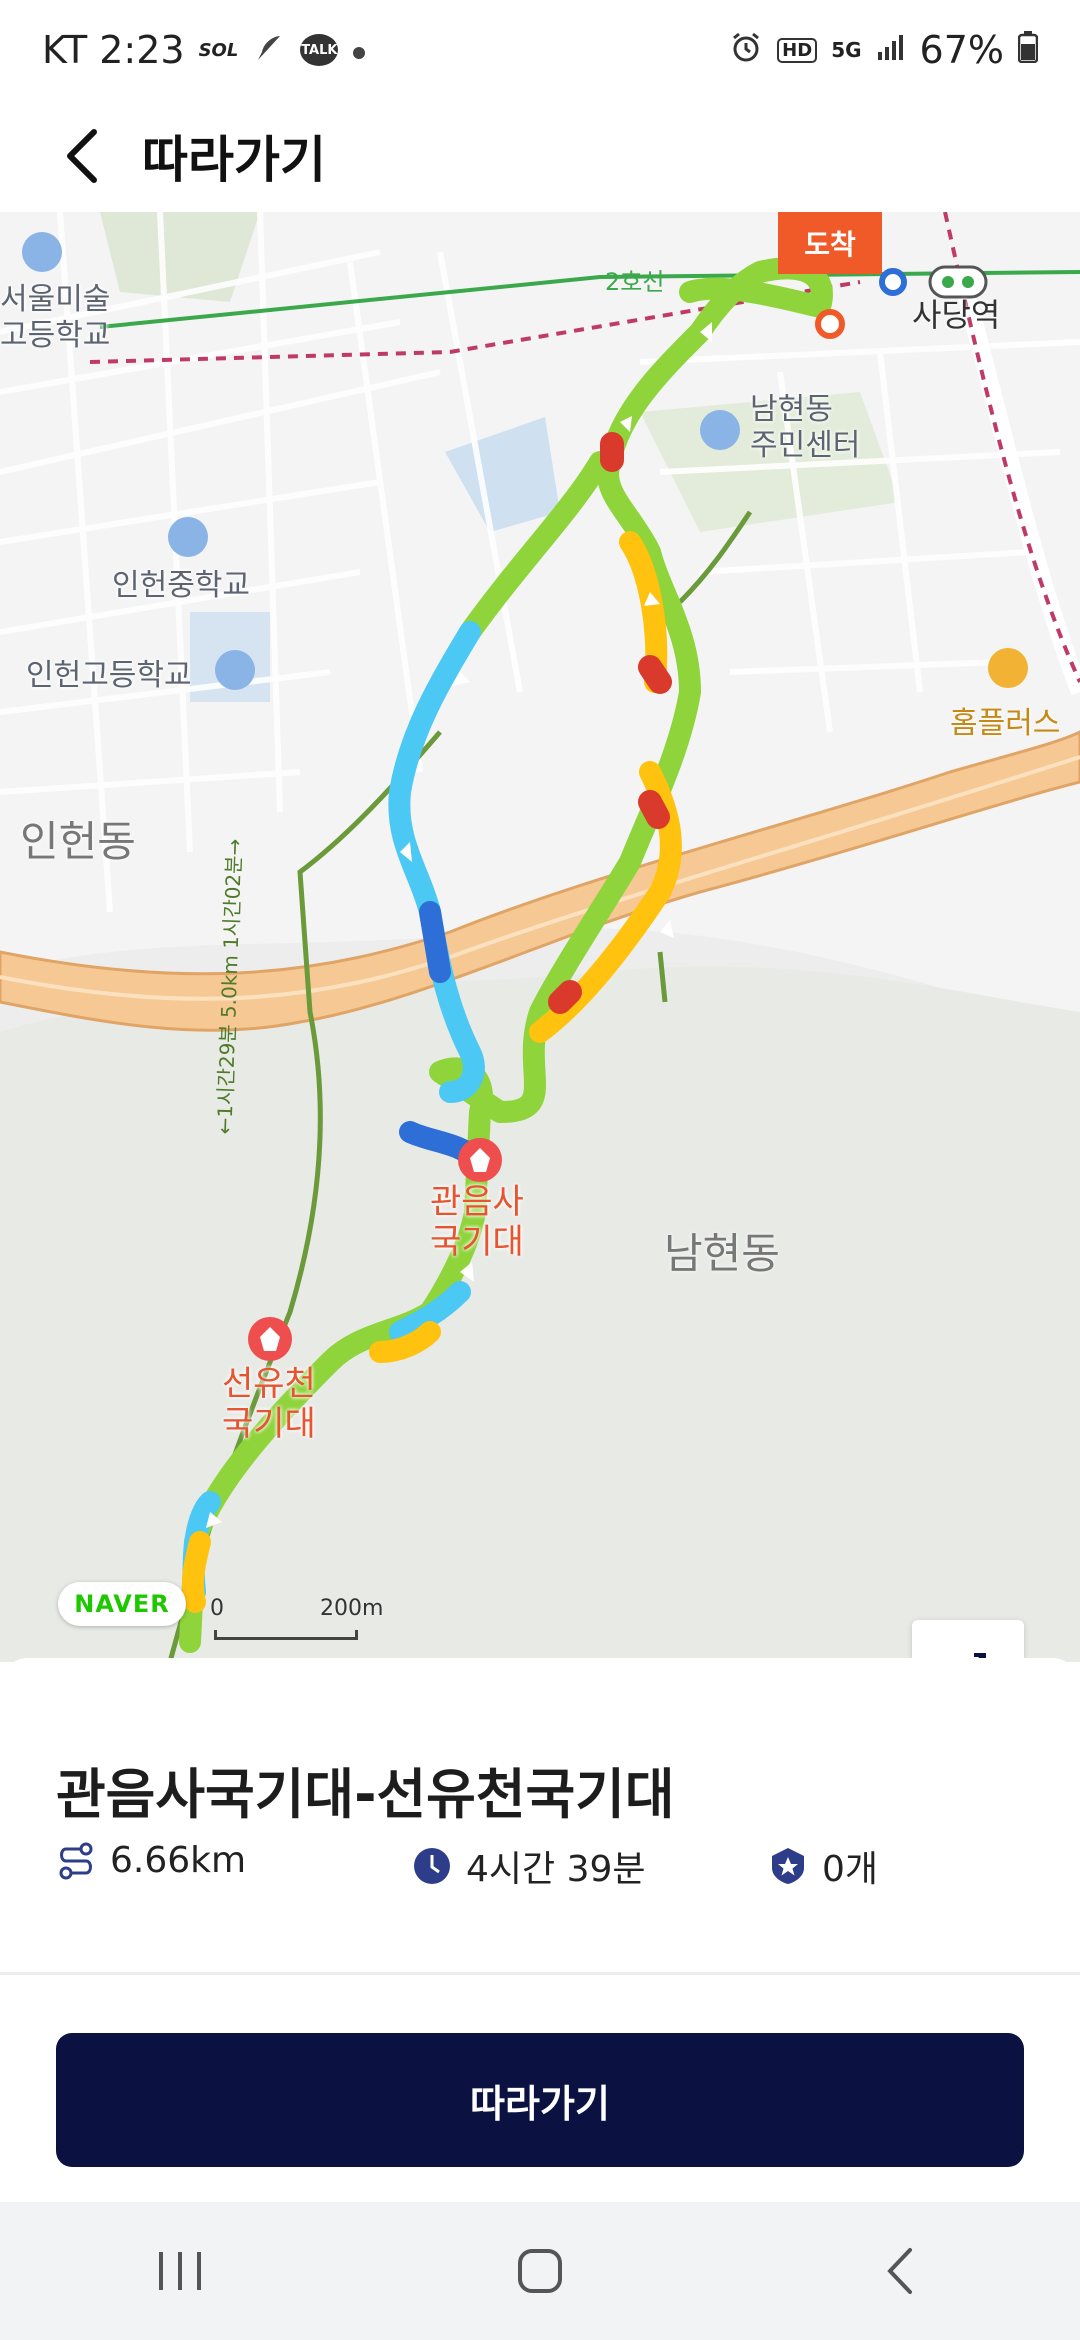 This screenshot has width=1080, height=2340. I want to click on signal-icon, so click(891, 50).